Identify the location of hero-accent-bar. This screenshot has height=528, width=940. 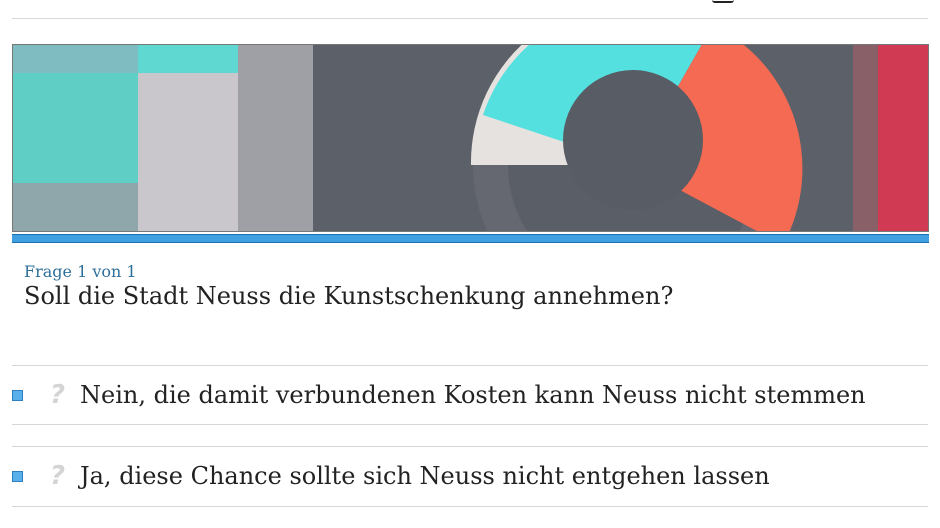
(470, 238).